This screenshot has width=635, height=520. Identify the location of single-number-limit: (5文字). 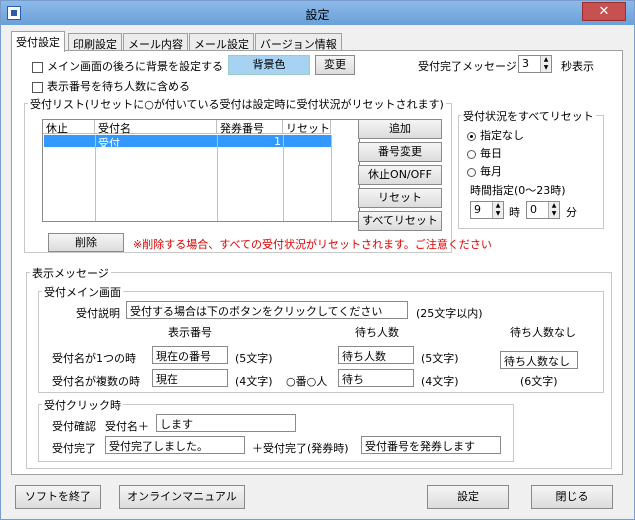
(254, 358).